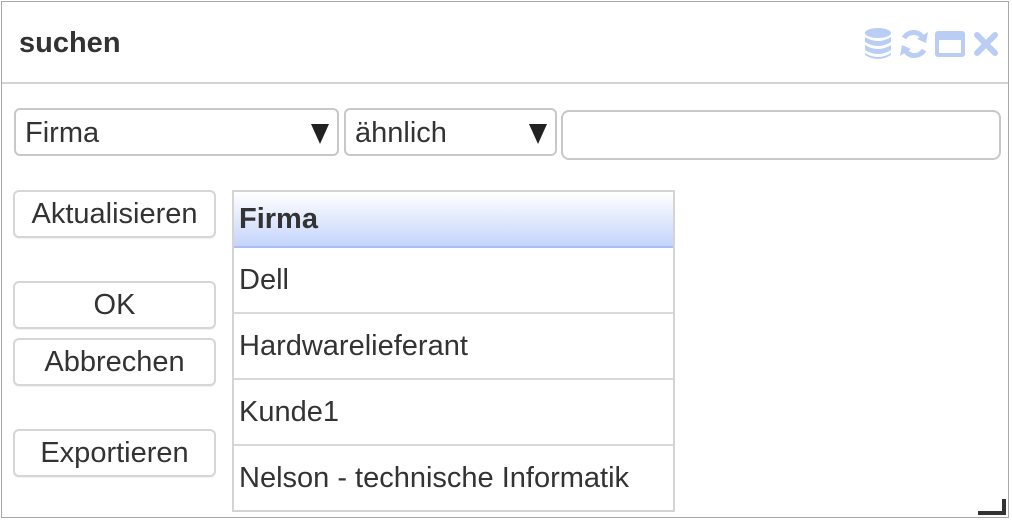 This screenshot has width=1012, height=521. What do you see at coordinates (453, 478) in the screenshot?
I see `table-row: Nelson - technische Informatik` at bounding box center [453, 478].